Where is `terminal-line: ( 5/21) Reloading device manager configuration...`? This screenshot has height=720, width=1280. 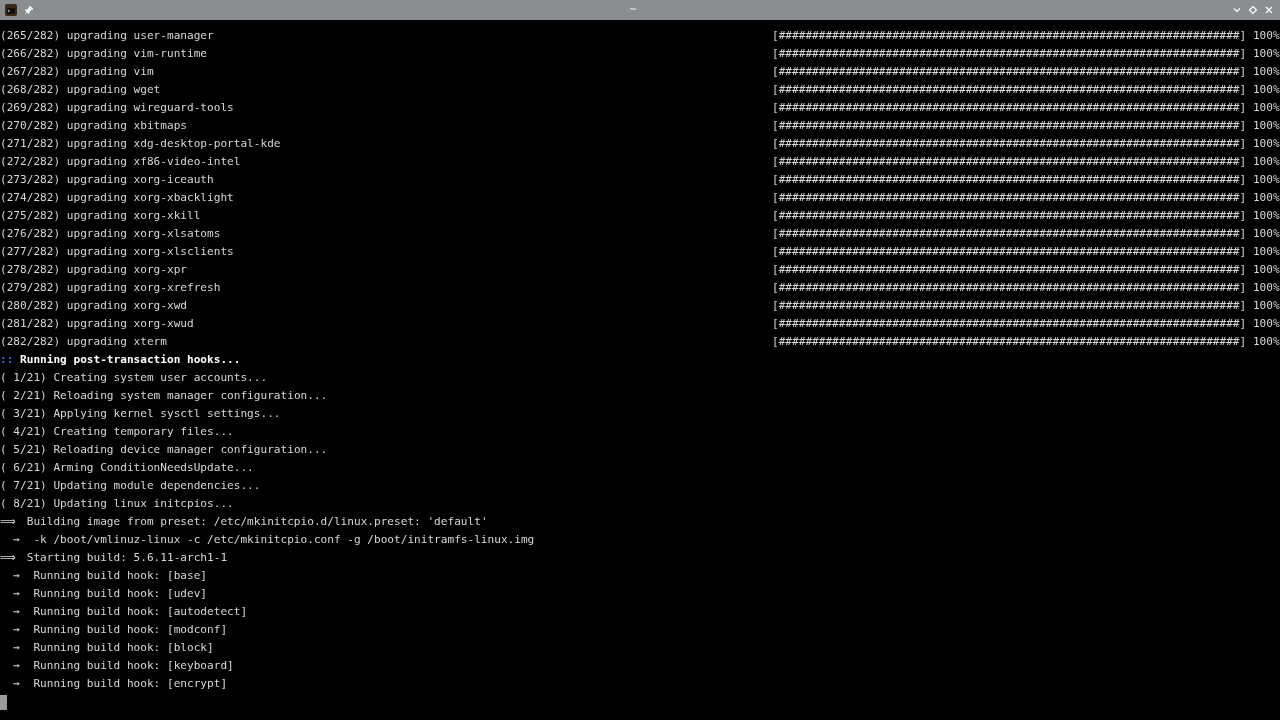
terminal-line: ( 5/21) Reloading device manager configuration... is located at coordinates (164, 450).